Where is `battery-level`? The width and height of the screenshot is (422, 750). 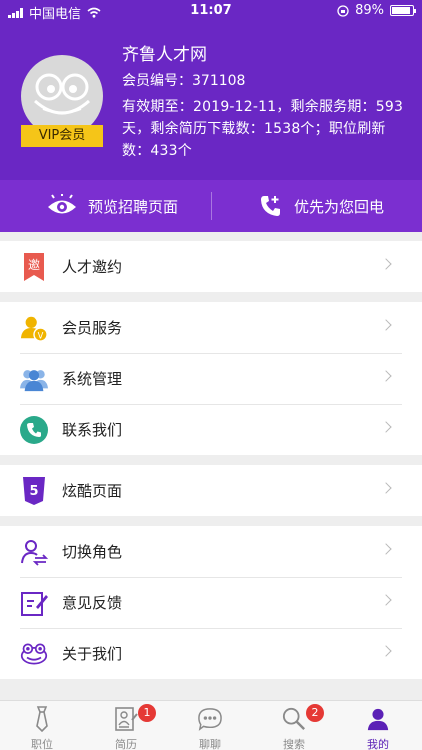 battery-level is located at coordinates (401, 10).